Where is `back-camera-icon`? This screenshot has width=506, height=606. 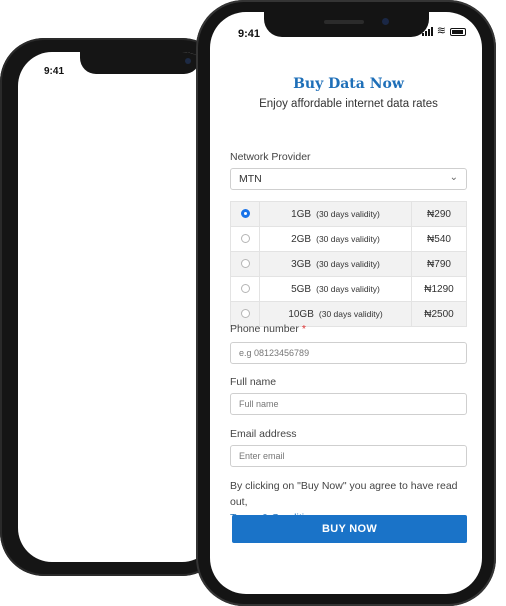 back-camera-icon is located at coordinates (188, 61).